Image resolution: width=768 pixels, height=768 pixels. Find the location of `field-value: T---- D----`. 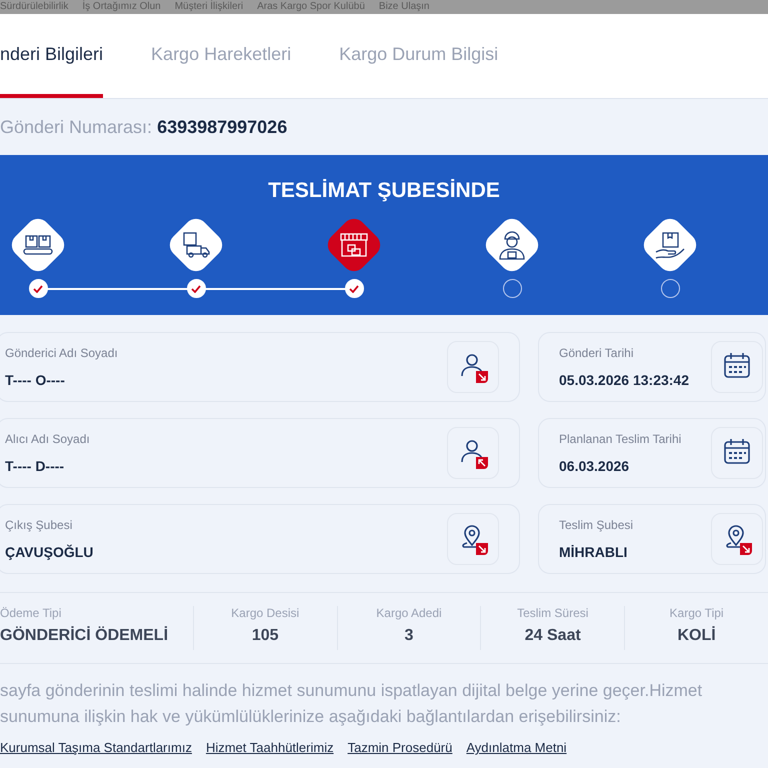

field-value: T---- D---- is located at coordinates (35, 466).